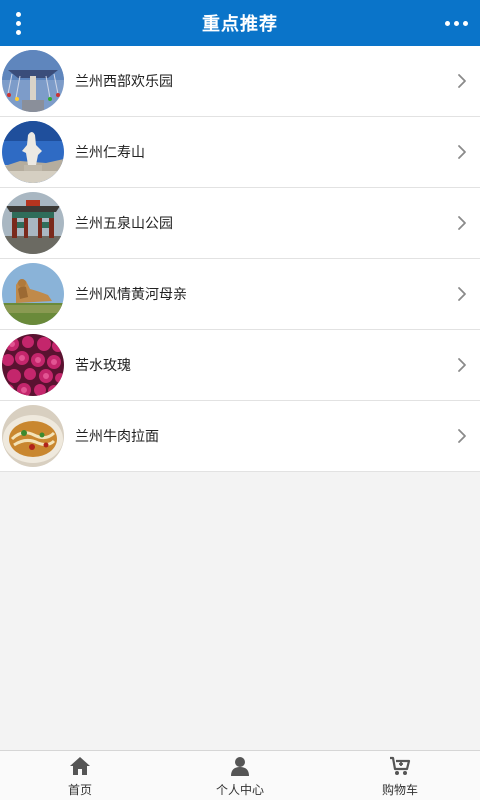 This screenshot has width=480, height=800. I want to click on list-item-label: 兰州牛肉拉面, so click(117, 437).